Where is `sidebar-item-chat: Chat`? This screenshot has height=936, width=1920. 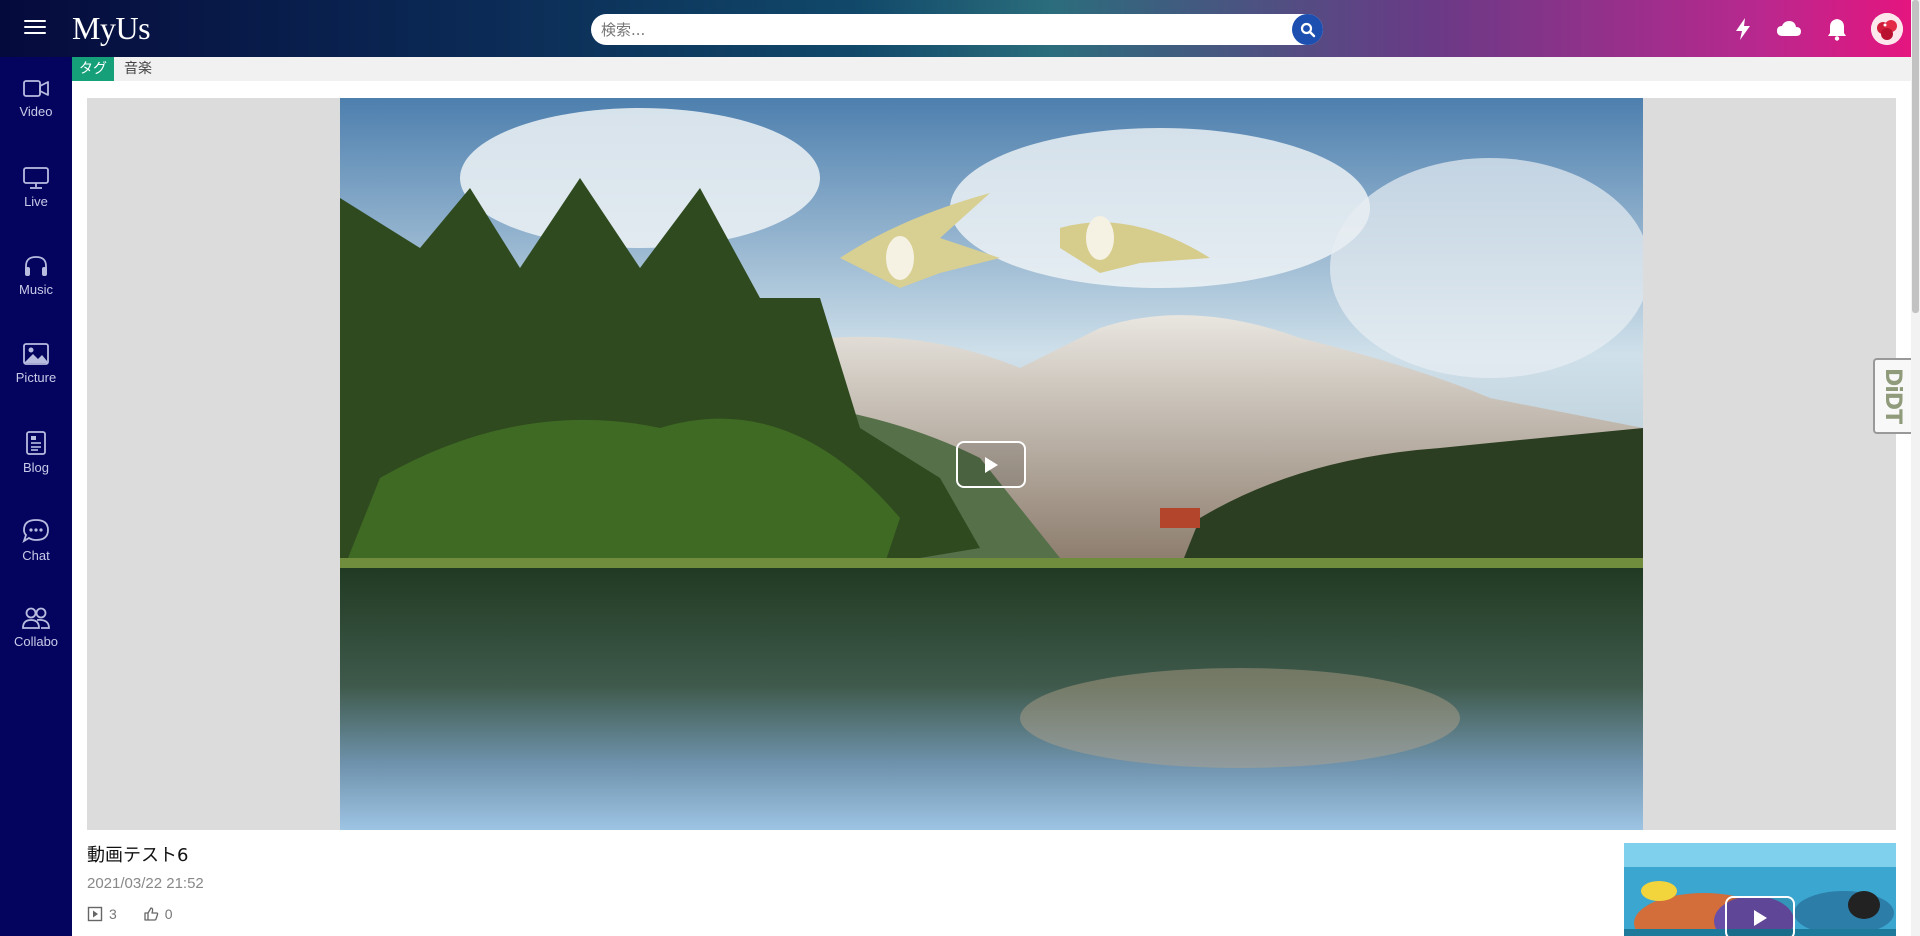 sidebar-item-chat: Chat is located at coordinates (36, 553).